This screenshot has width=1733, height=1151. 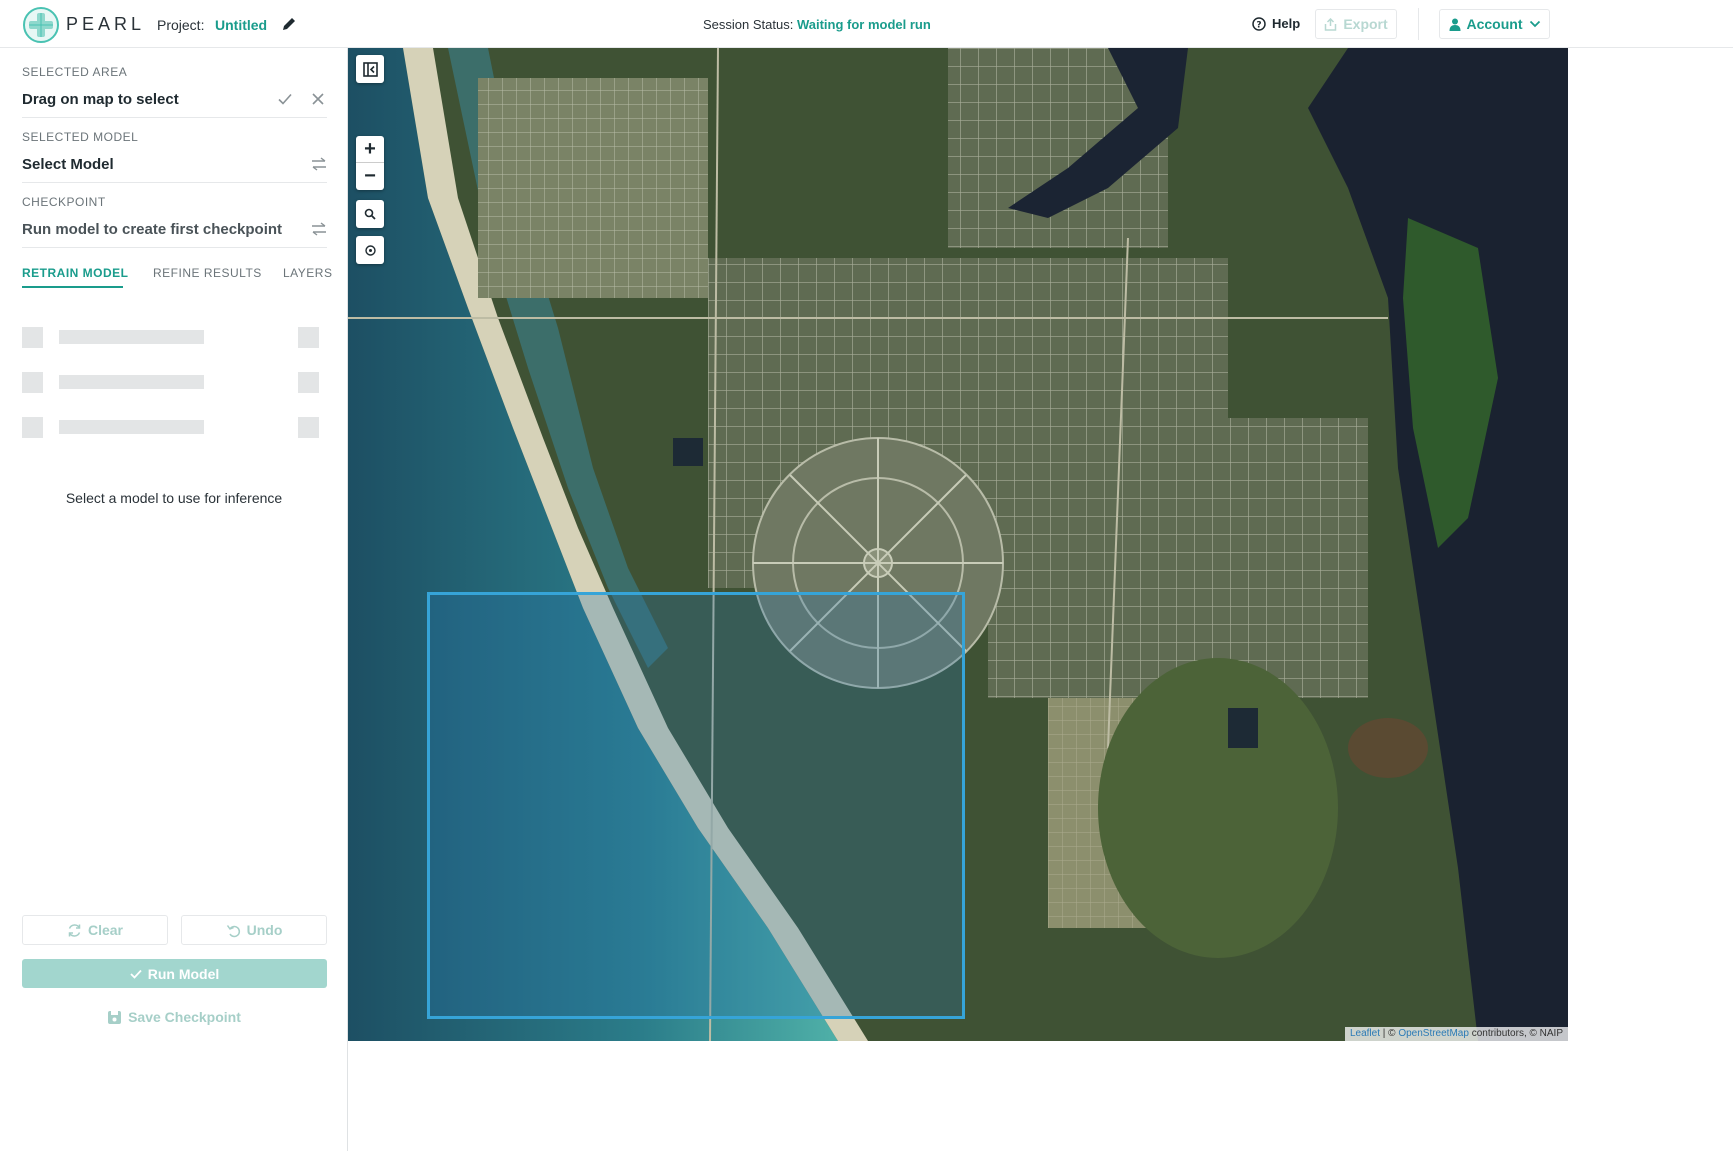 What do you see at coordinates (72, 287) in the screenshot?
I see `active-tab-indicator` at bounding box center [72, 287].